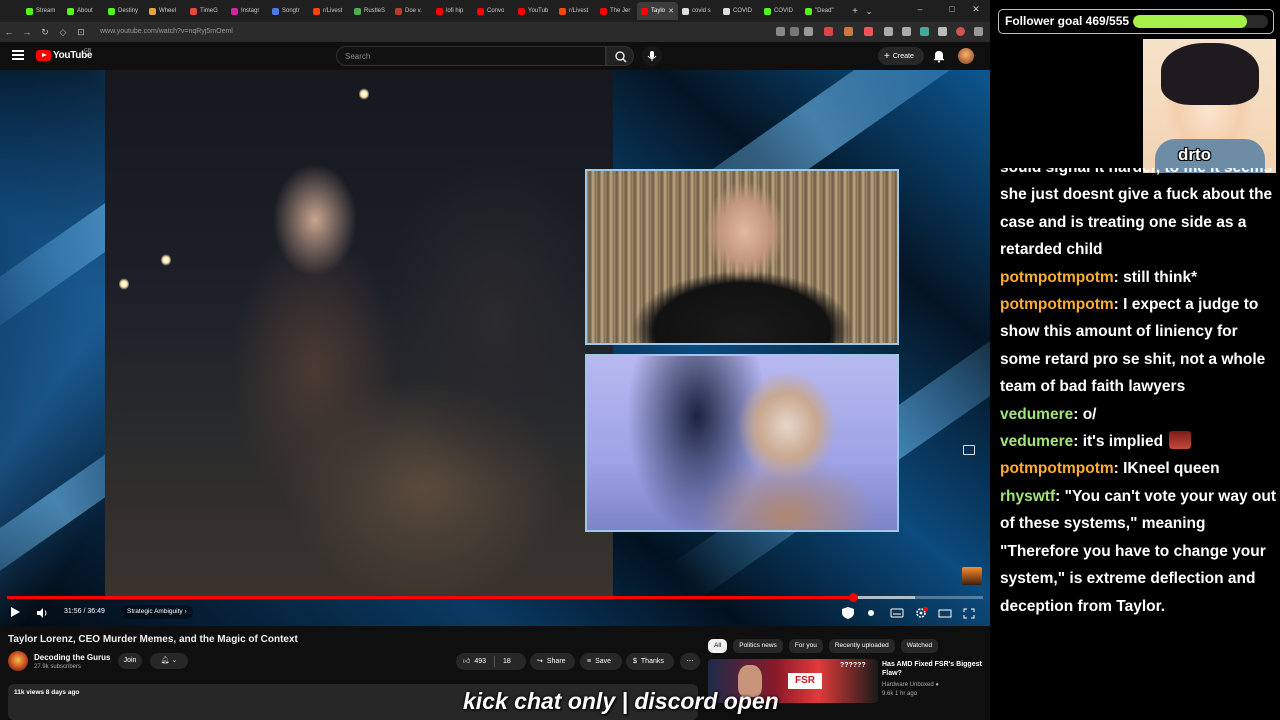  I want to click on minimize-button: –, so click(920, 9).